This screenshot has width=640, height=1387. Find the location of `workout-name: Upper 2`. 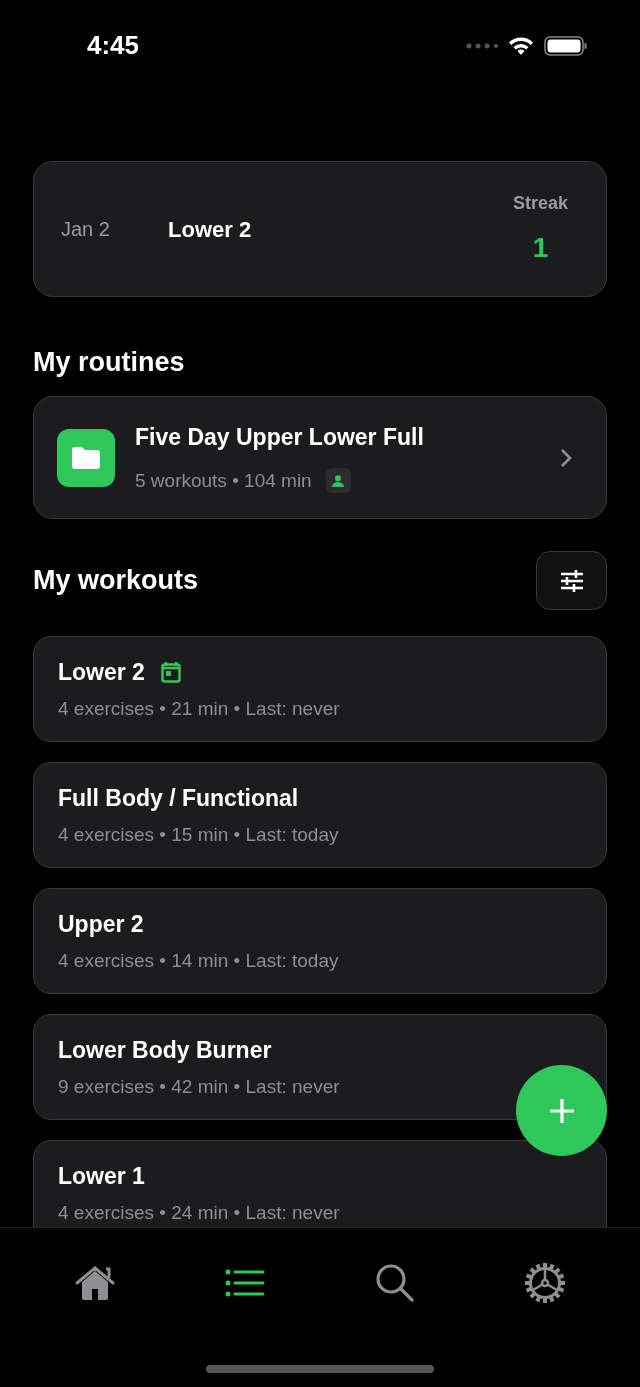

workout-name: Upper 2 is located at coordinates (101, 924).